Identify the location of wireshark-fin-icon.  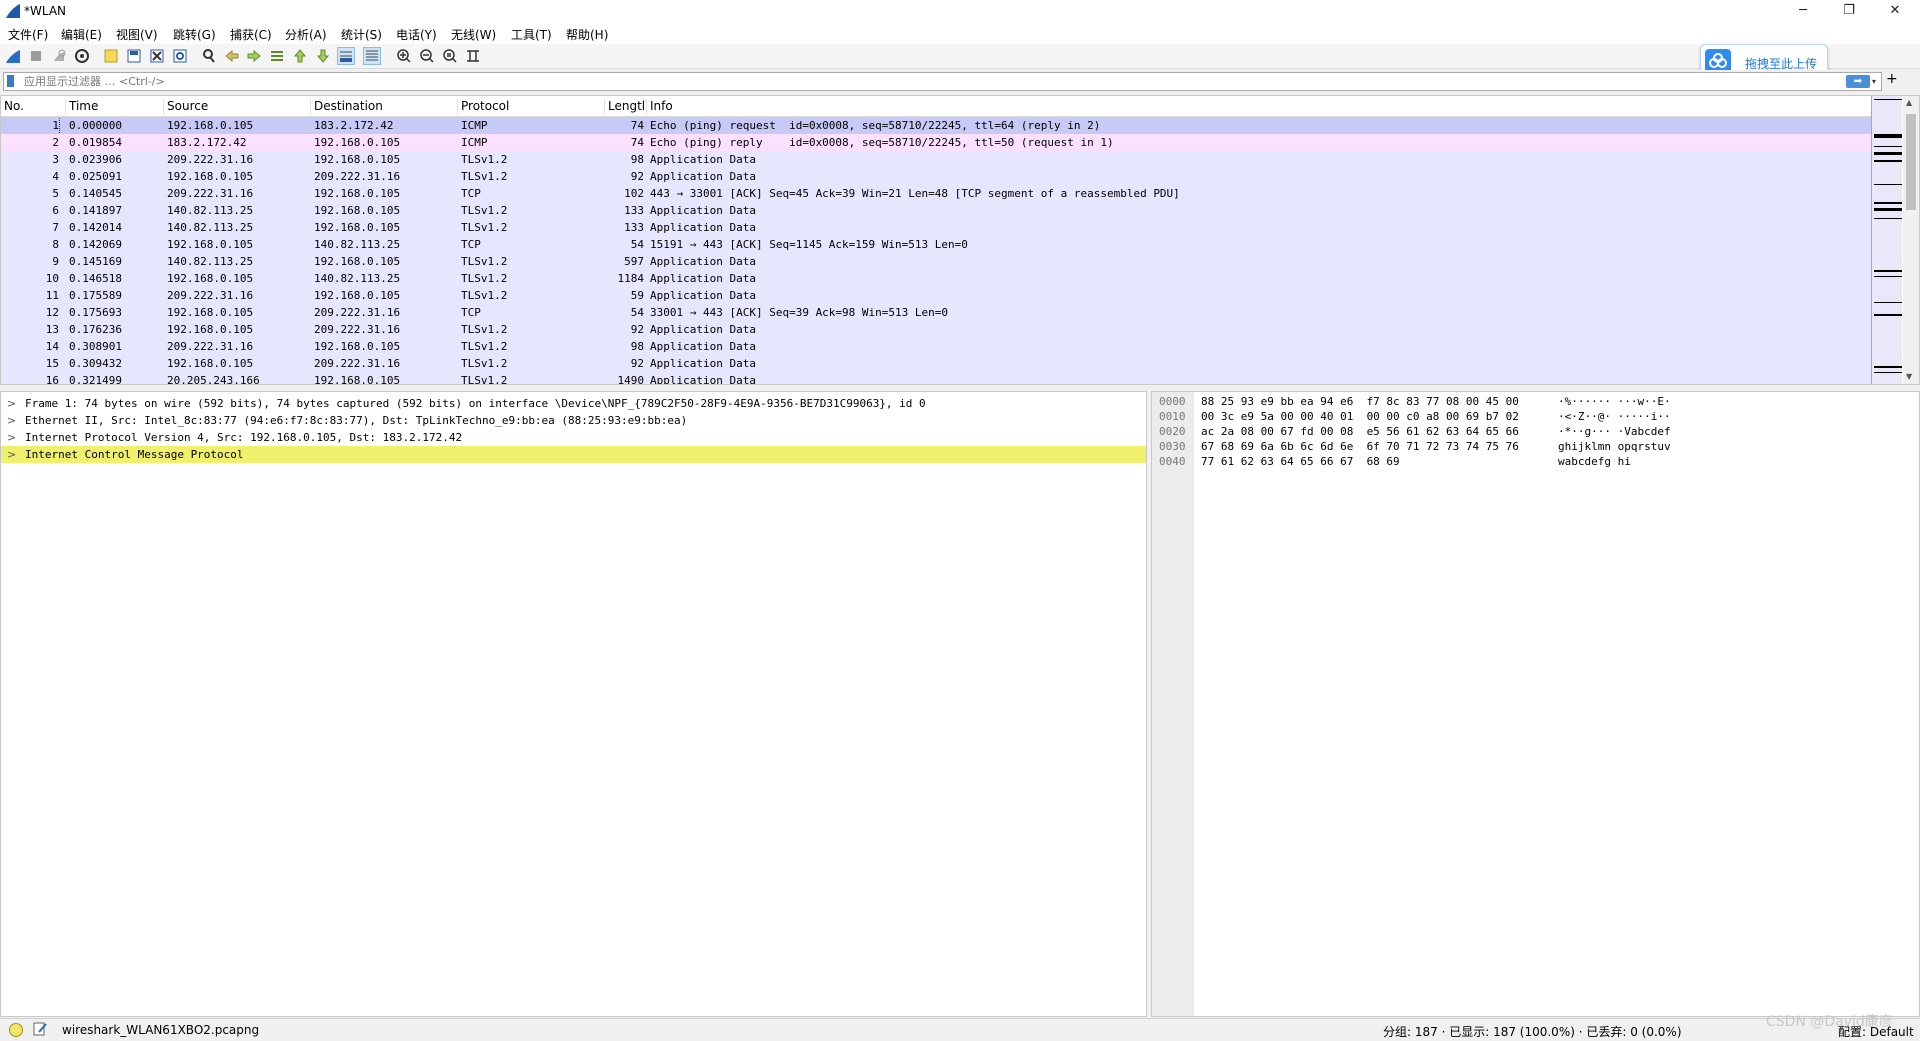
(13, 11).